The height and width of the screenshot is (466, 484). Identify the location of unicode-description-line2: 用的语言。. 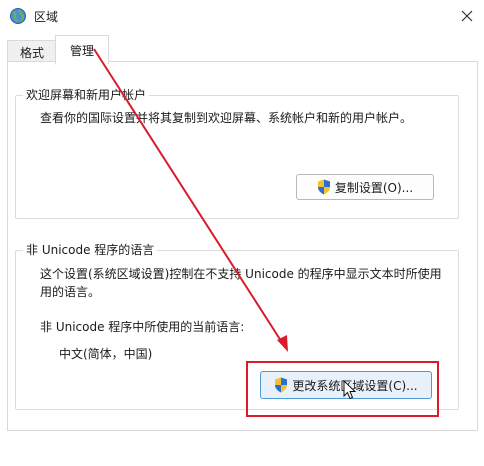
(70, 292).